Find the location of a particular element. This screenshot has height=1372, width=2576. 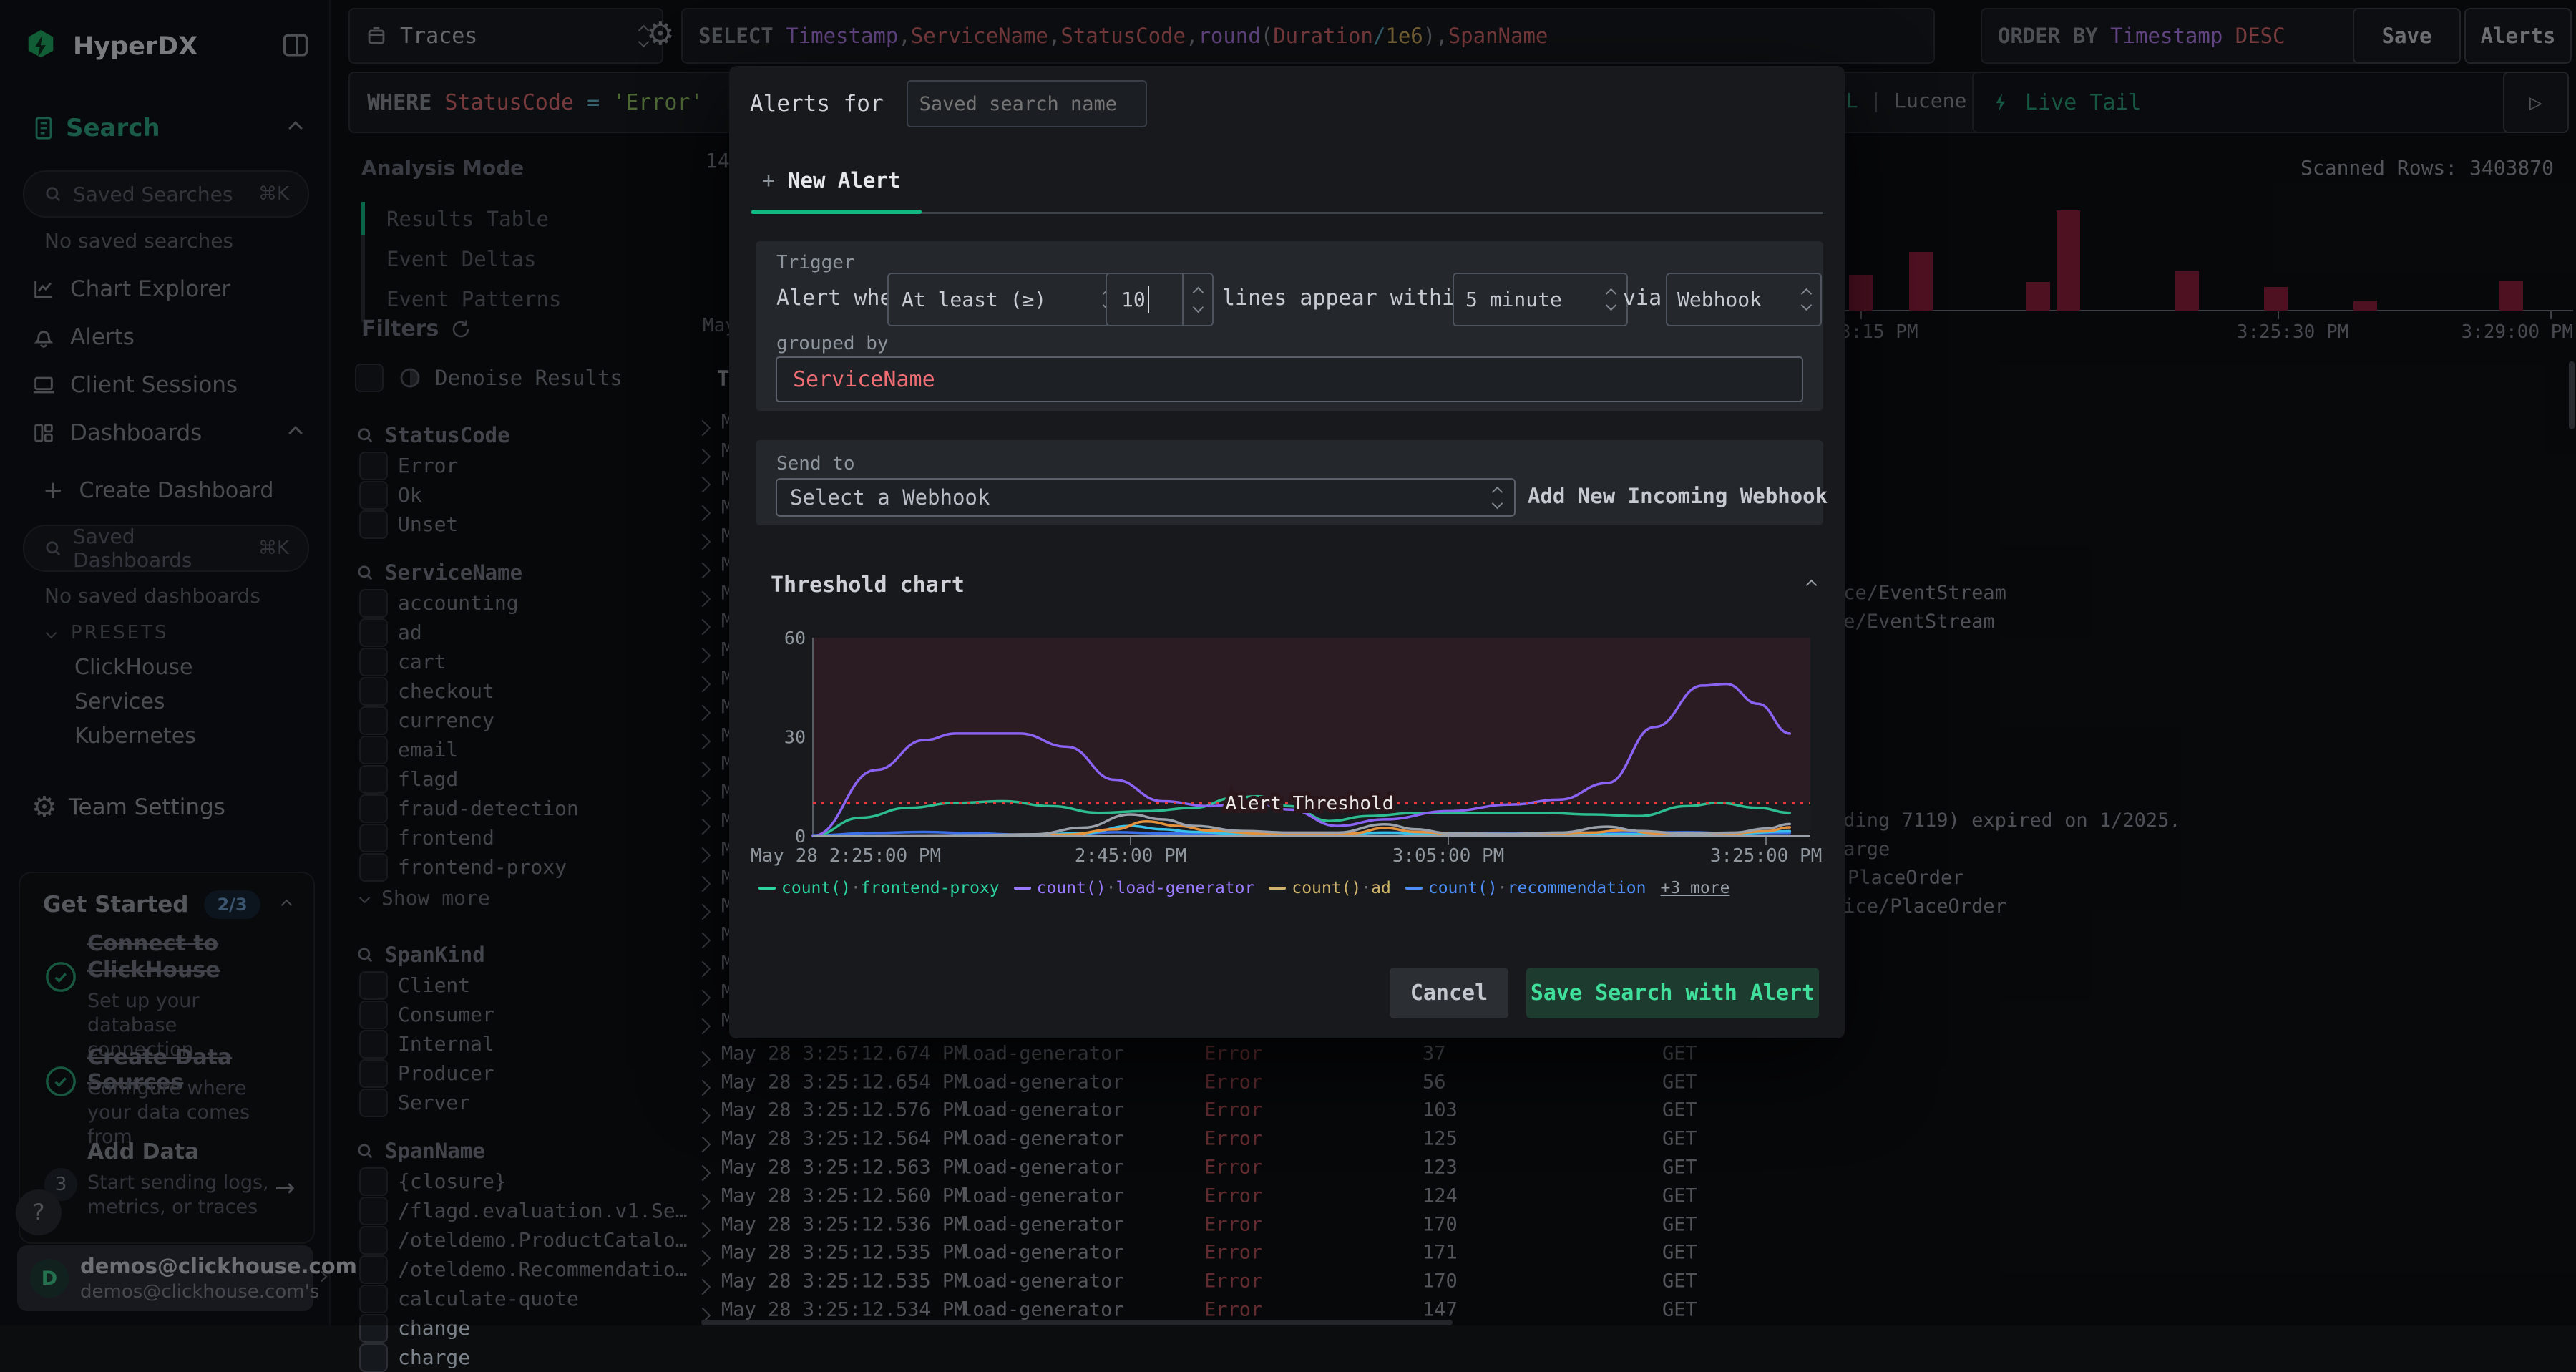

svg-text: 3:05:00 PM is located at coordinates (1448, 856).